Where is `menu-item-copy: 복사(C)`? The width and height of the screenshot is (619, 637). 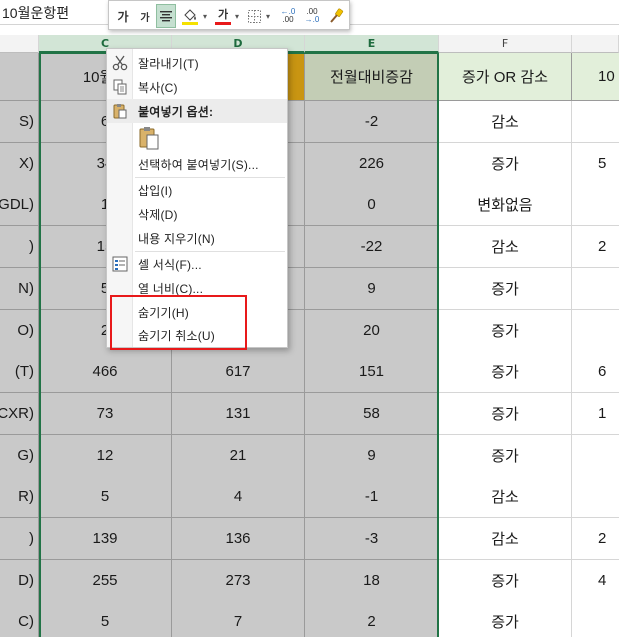
menu-item-copy: 복사(C) is located at coordinates (197, 87).